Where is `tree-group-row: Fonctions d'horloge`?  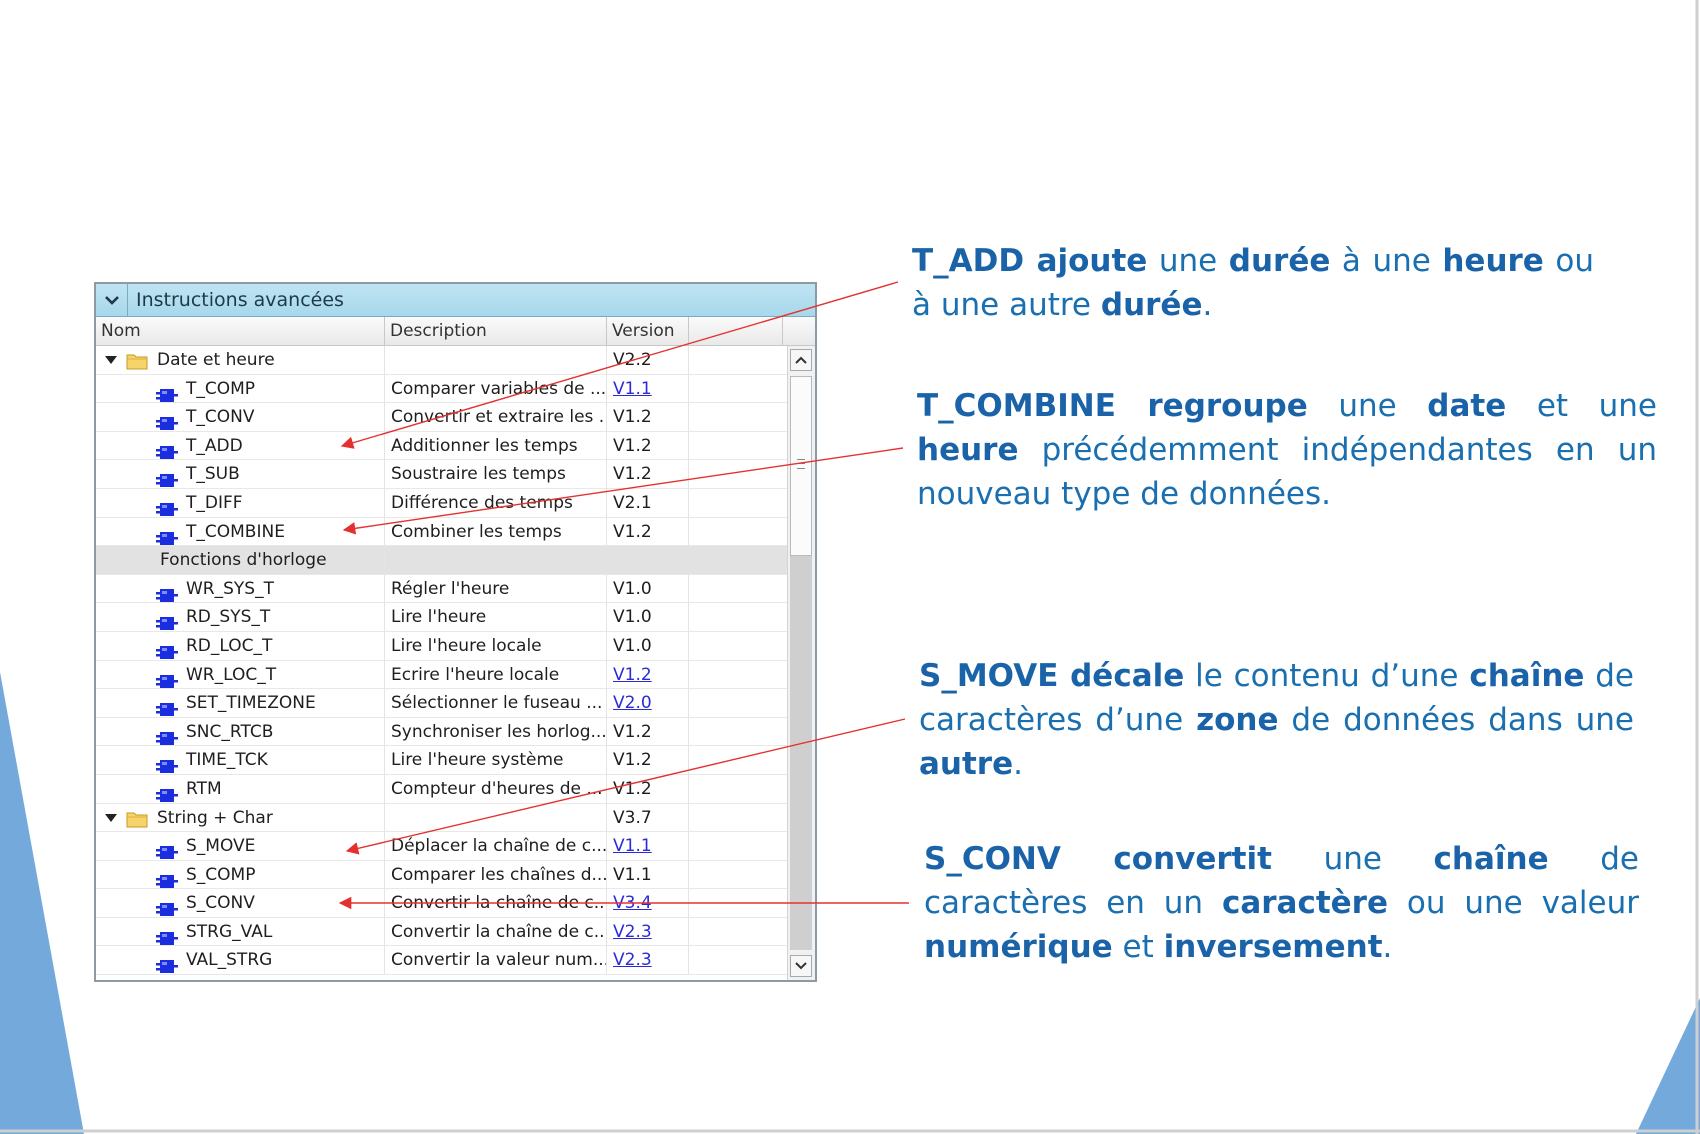
tree-group-row: Fonctions d'horloge is located at coordinates (442, 560).